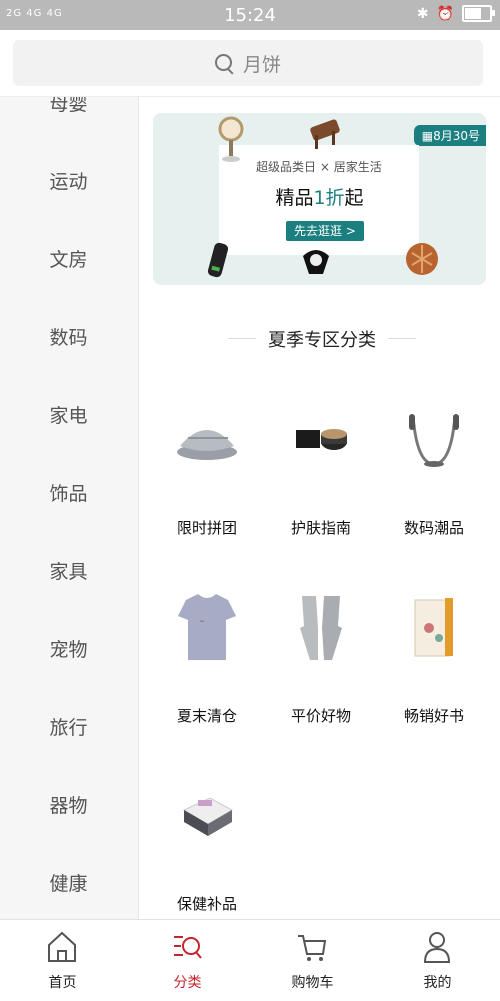  Describe the element at coordinates (207, 439) in the screenshot. I see `cushion-image` at that location.